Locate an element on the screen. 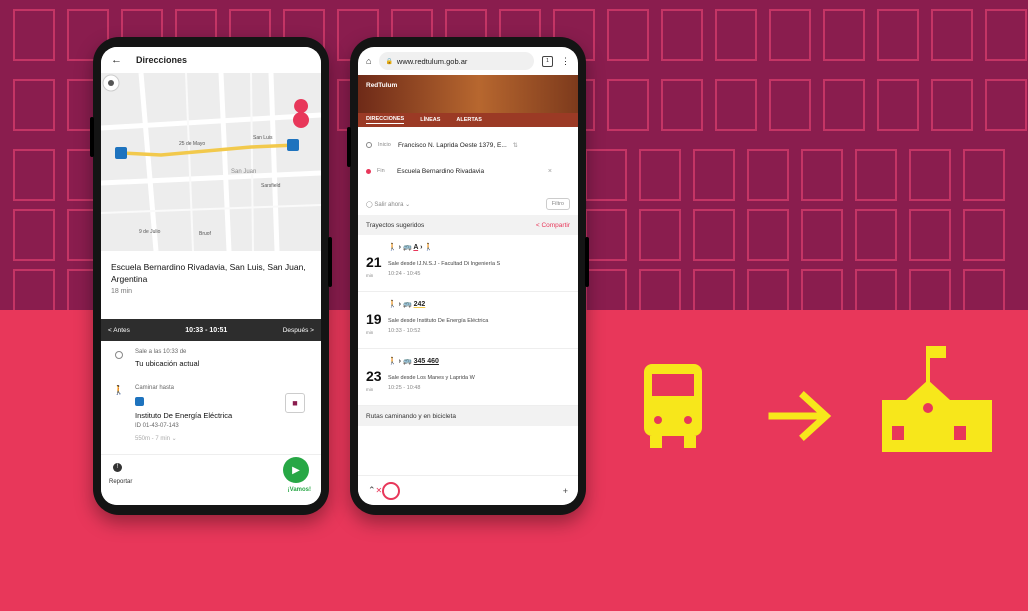 The height and width of the screenshot is (611, 1028). site-hero: RedTulum is located at coordinates (468, 94).